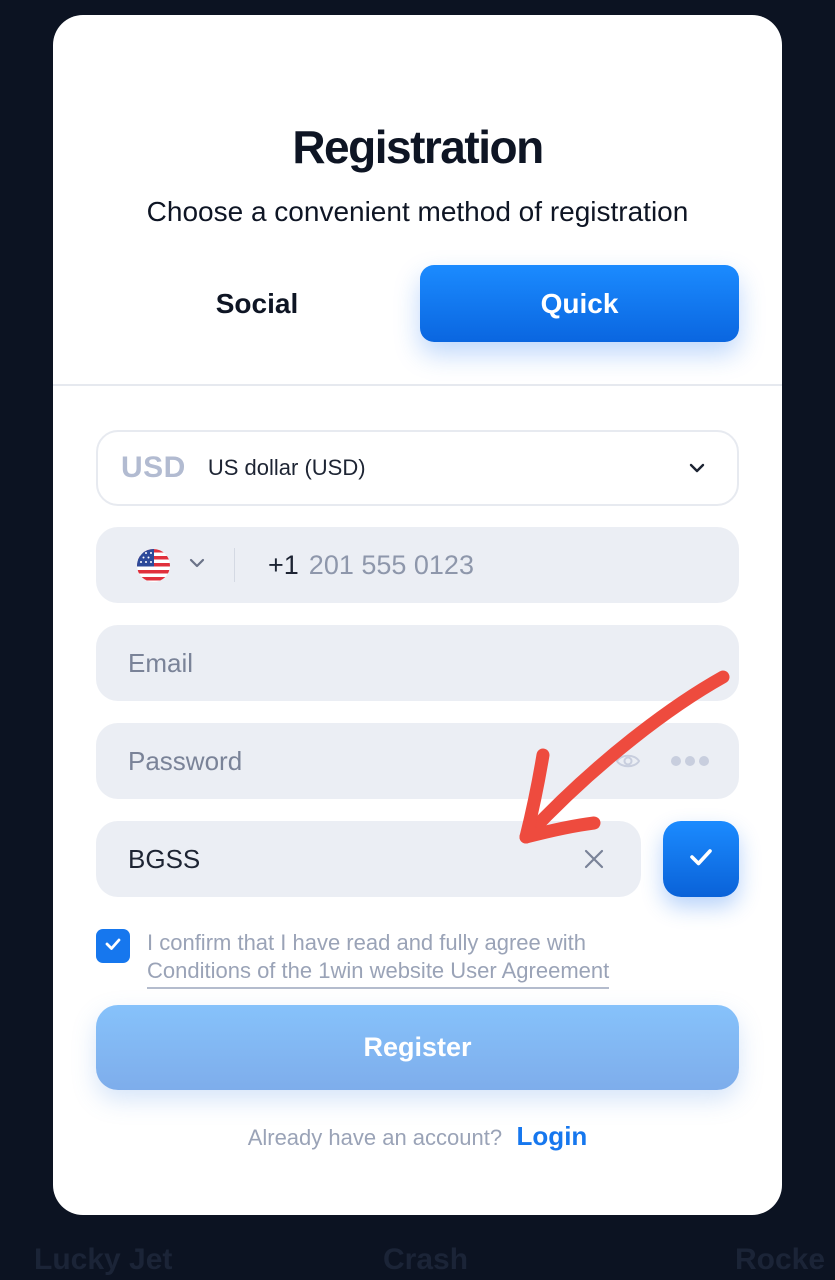 The height and width of the screenshot is (1280, 835). Describe the element at coordinates (283, 564) in the screenshot. I see `phone-country-code: +1` at that location.